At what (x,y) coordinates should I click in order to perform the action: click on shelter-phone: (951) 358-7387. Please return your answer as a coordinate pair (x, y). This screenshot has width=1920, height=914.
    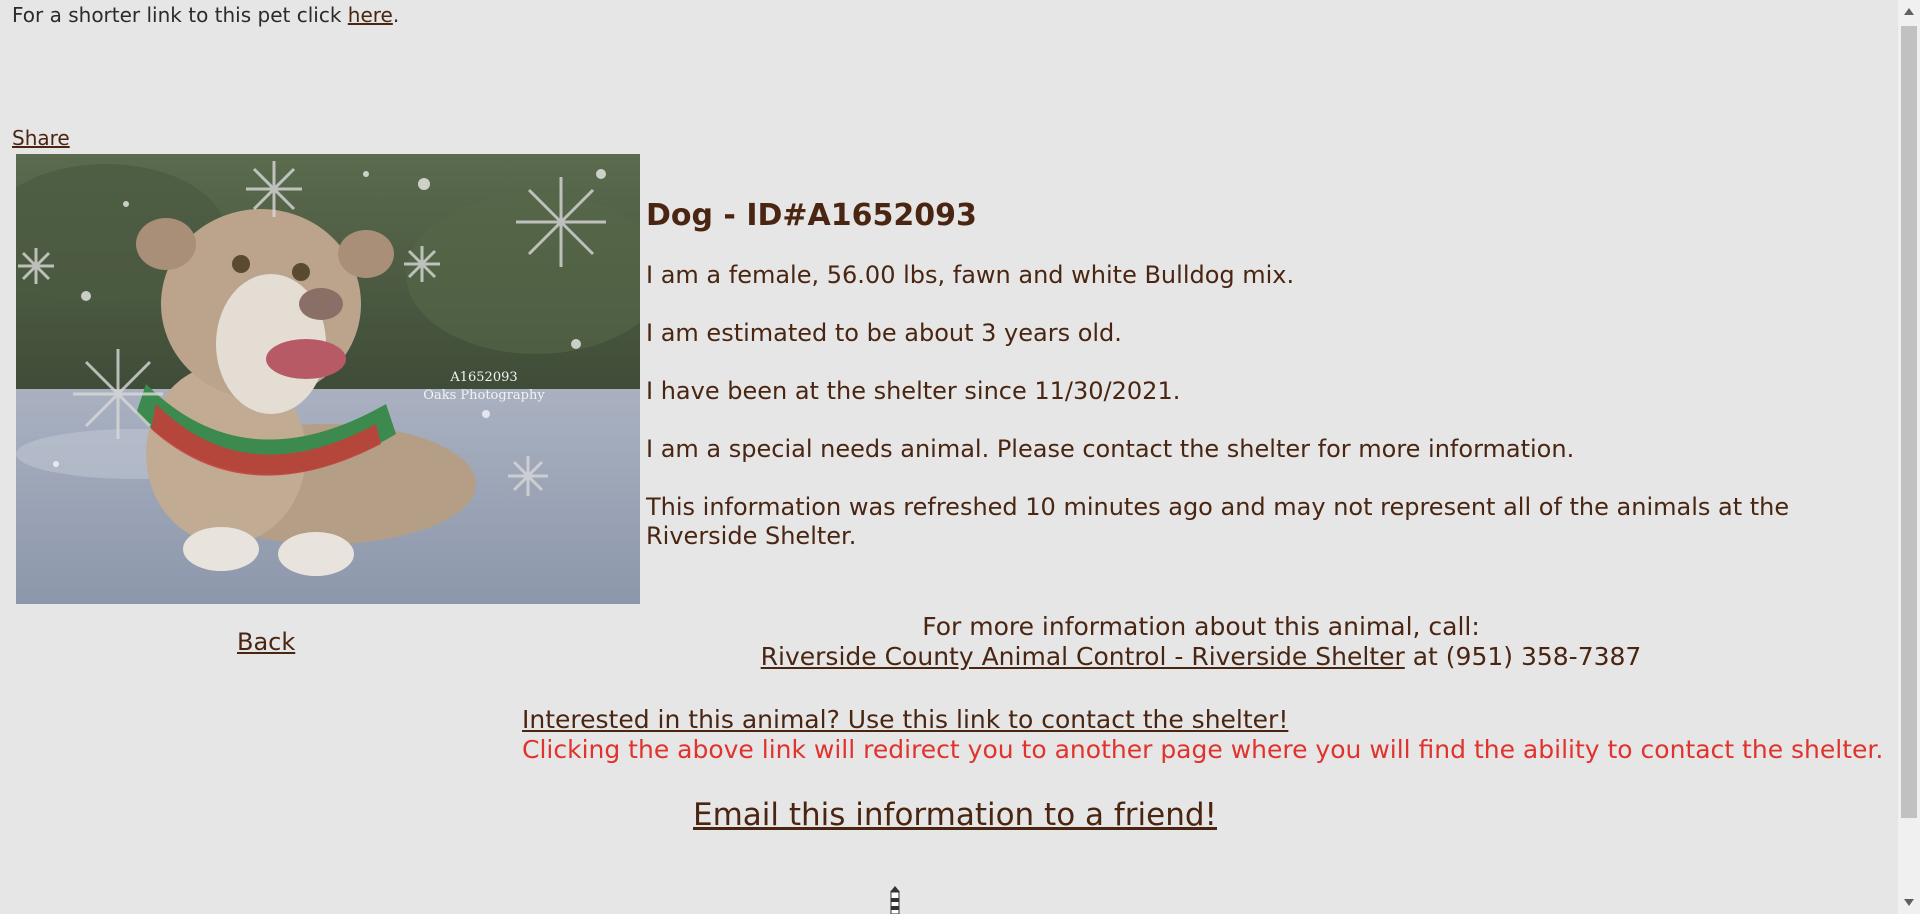
    Looking at the image, I should click on (1543, 656).